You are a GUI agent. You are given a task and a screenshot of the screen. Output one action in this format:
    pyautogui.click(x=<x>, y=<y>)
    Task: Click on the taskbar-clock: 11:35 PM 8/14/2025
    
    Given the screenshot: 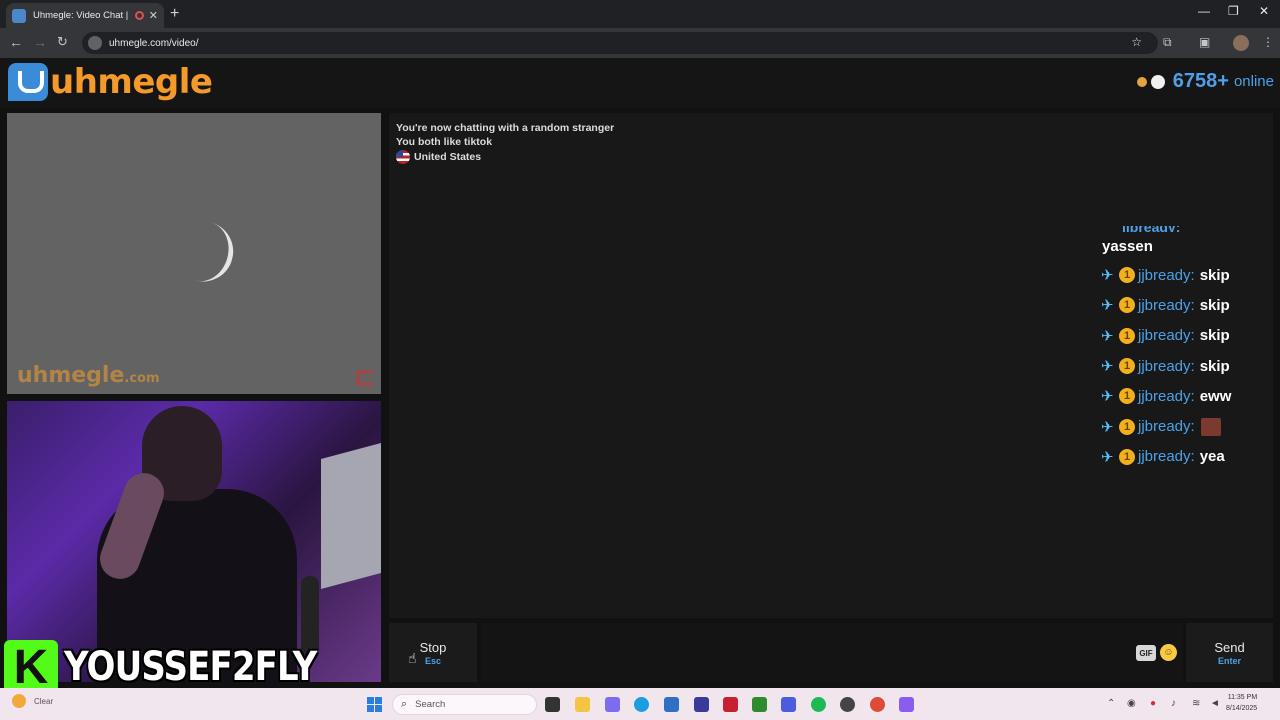 What is the action you would take?
    pyautogui.click(x=1241, y=703)
    